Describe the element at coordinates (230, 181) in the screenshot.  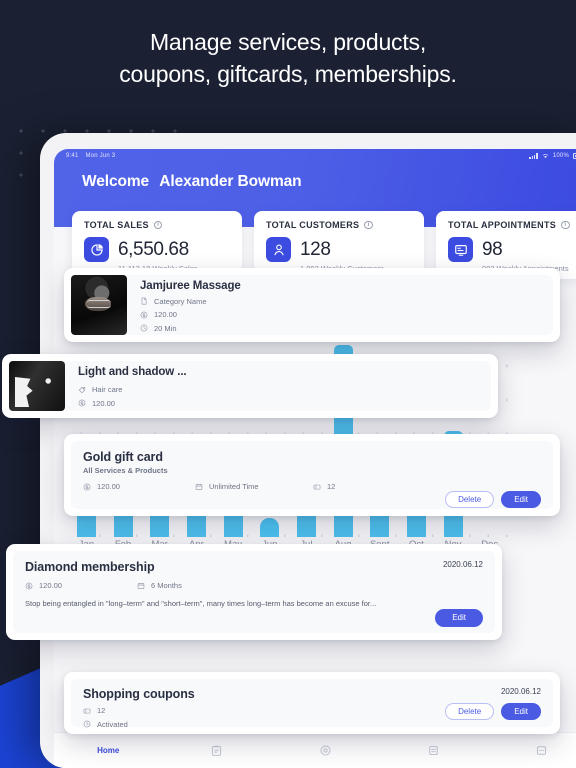
I see `welcome-username: Alexander Bowman` at that location.